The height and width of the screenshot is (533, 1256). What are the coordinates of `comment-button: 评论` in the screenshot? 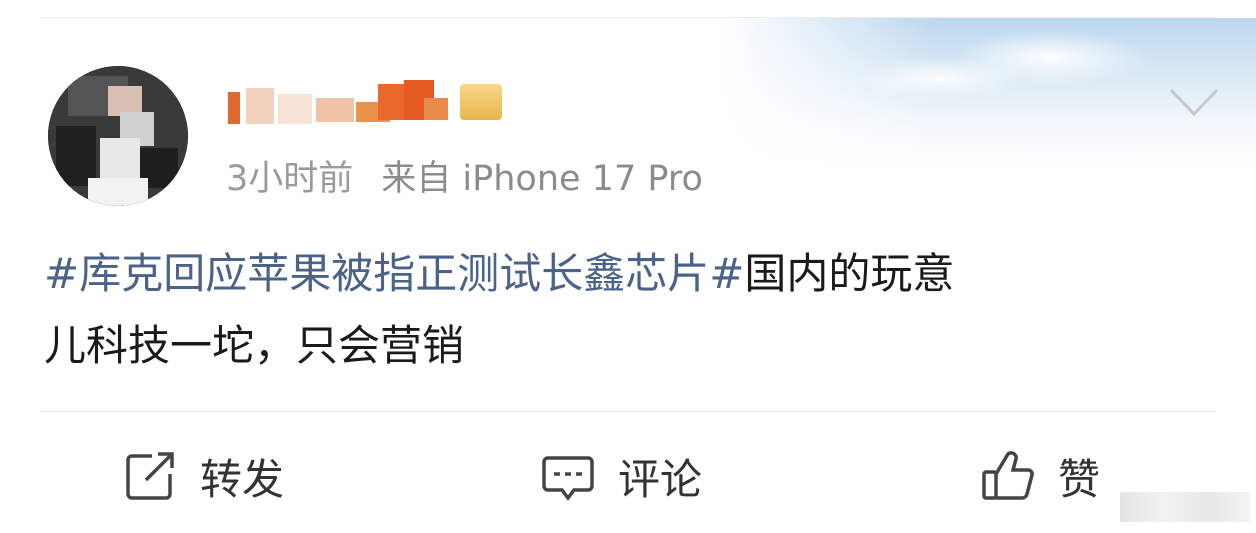 It's located at (621, 476).